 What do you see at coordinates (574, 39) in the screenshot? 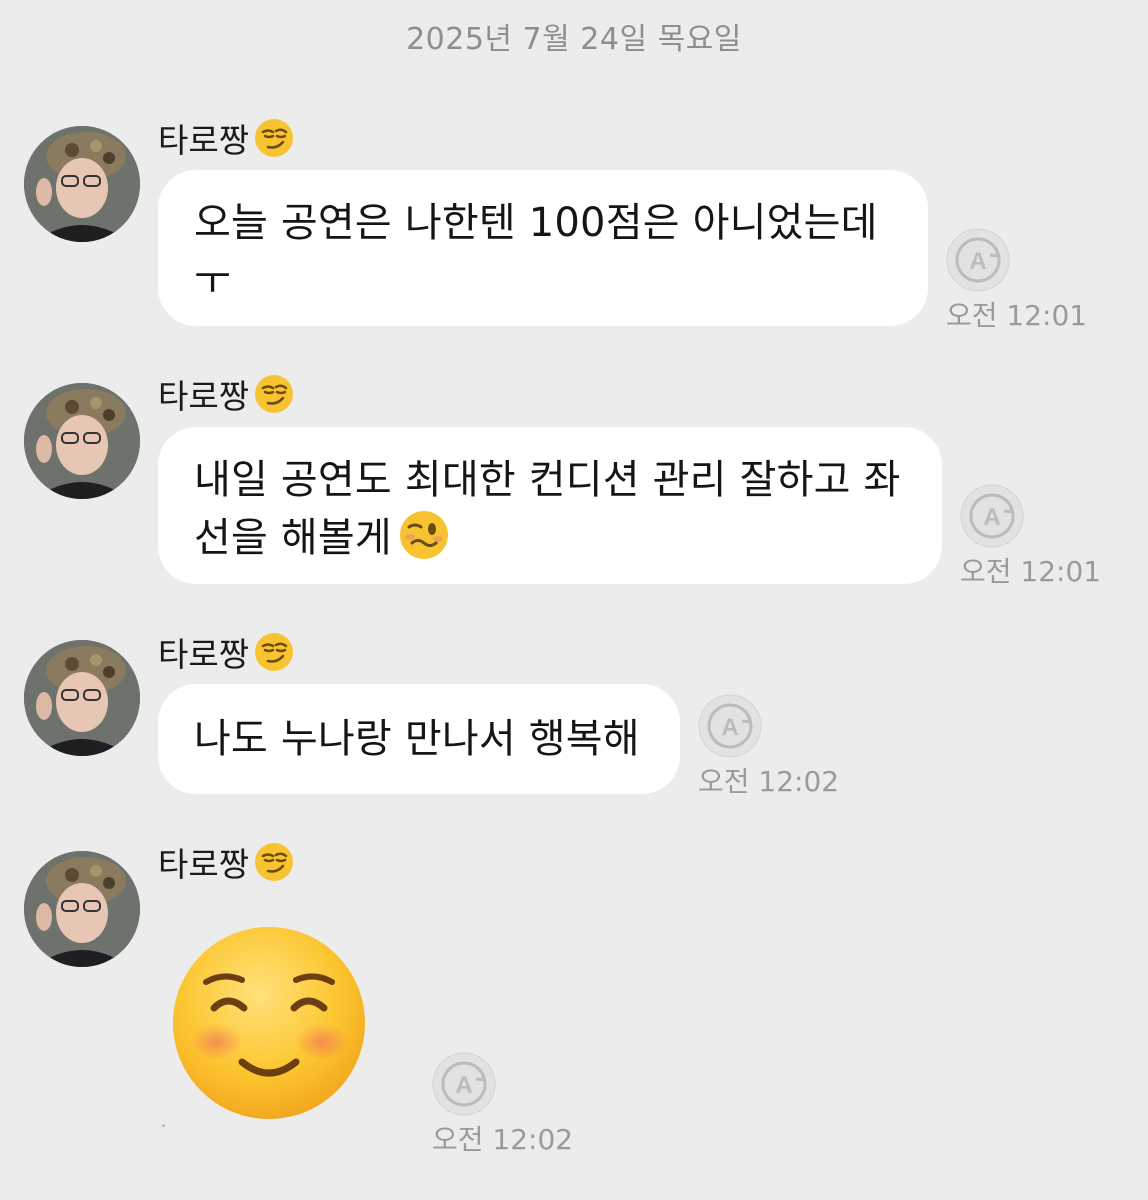
I see `date-header: 2025년 7월 24일 목요일` at bounding box center [574, 39].